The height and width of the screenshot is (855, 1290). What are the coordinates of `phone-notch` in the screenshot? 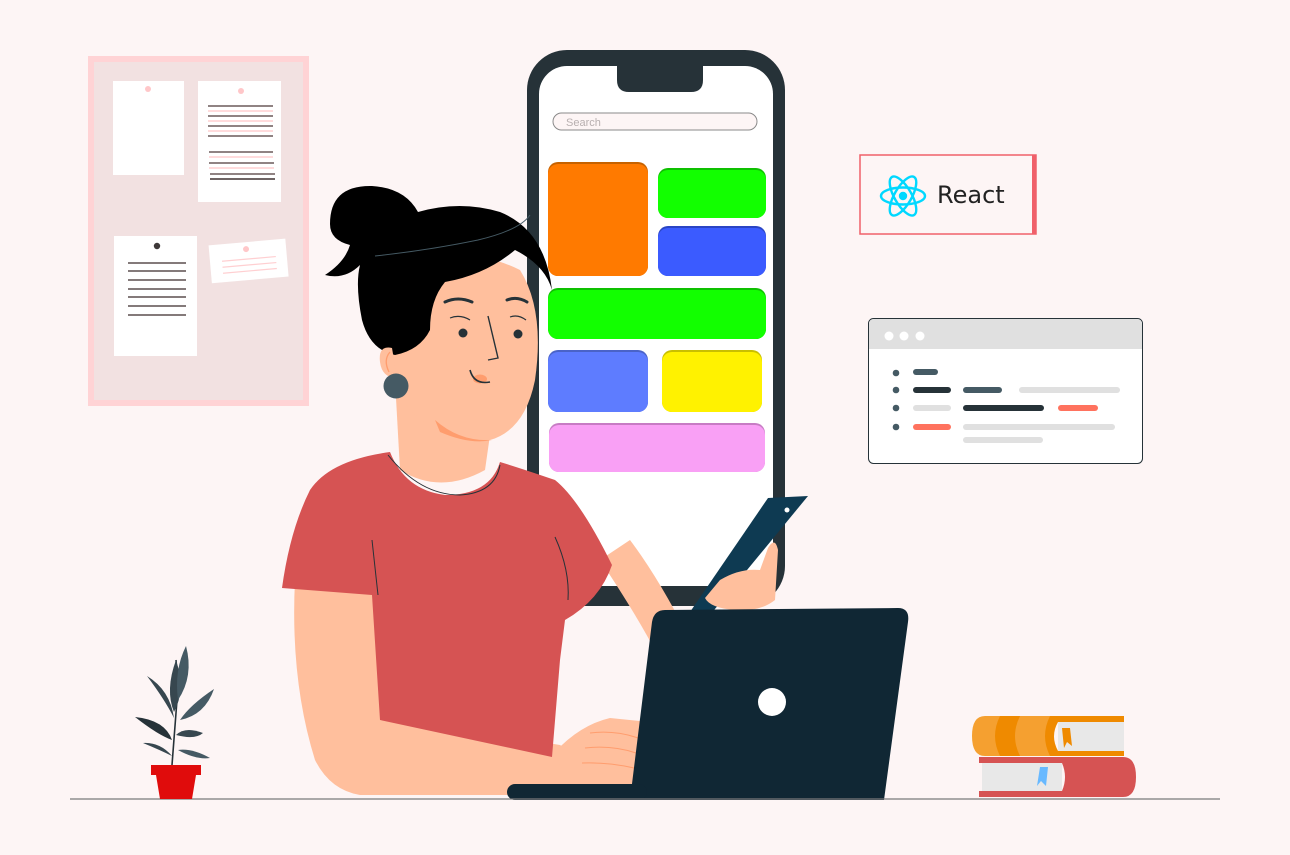 It's located at (660, 76).